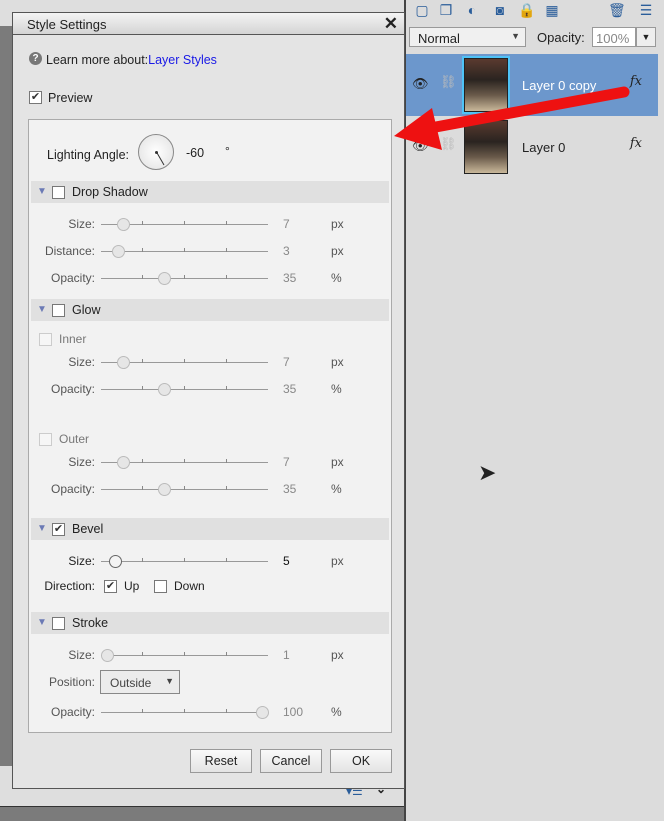 Image resolution: width=664 pixels, height=821 pixels. Describe the element at coordinates (524, 110) in the screenshot. I see `arrow-shaft` at that location.